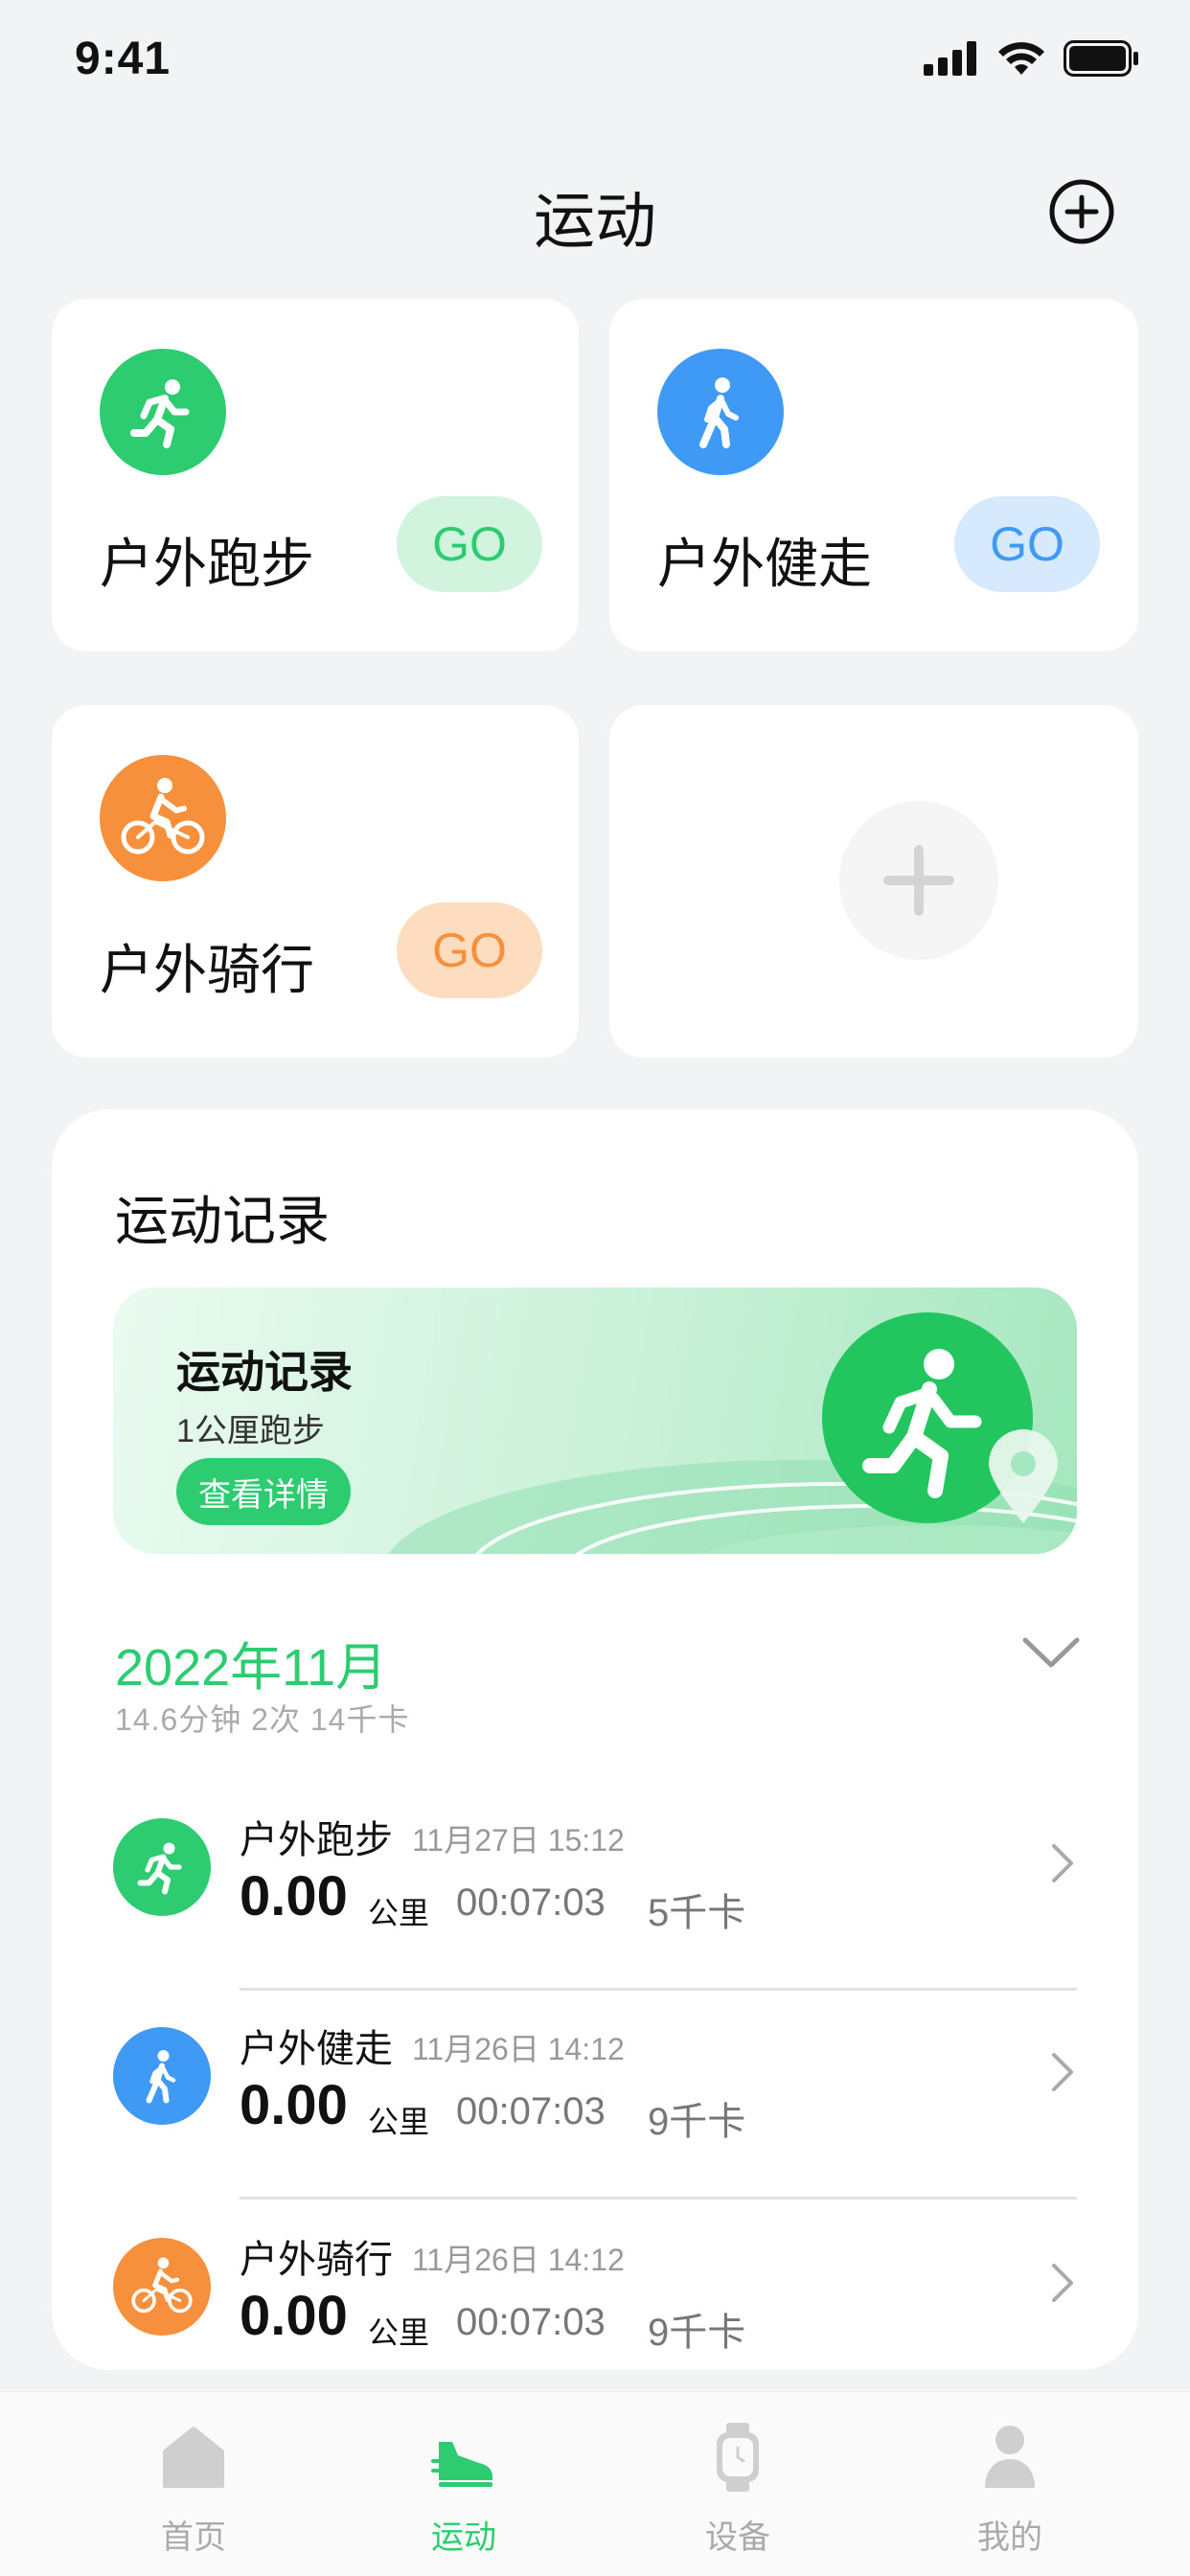 Image resolution: width=1190 pixels, height=2576 pixels. I want to click on add-sport-button, so click(919, 880).